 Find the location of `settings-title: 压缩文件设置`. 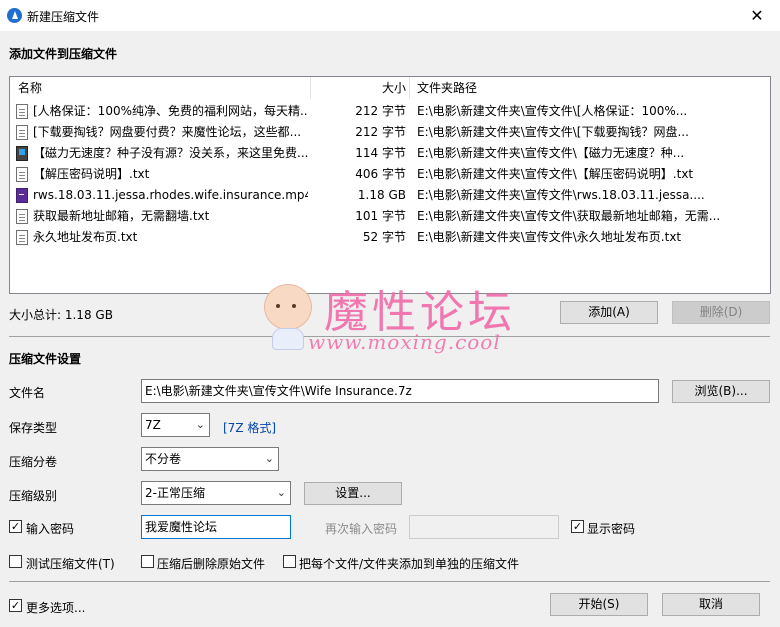

settings-title: 压缩文件设置 is located at coordinates (45, 359).